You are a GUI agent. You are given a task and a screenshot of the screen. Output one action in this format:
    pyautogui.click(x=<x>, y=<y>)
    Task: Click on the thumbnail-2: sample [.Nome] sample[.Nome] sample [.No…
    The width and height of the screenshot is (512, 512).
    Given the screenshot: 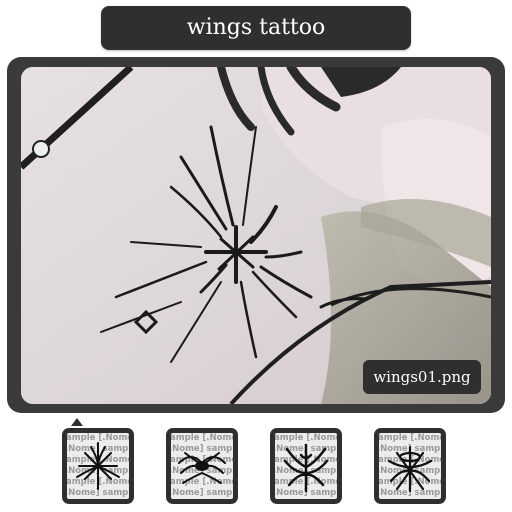 What is the action you would take?
    pyautogui.click(x=202, y=466)
    